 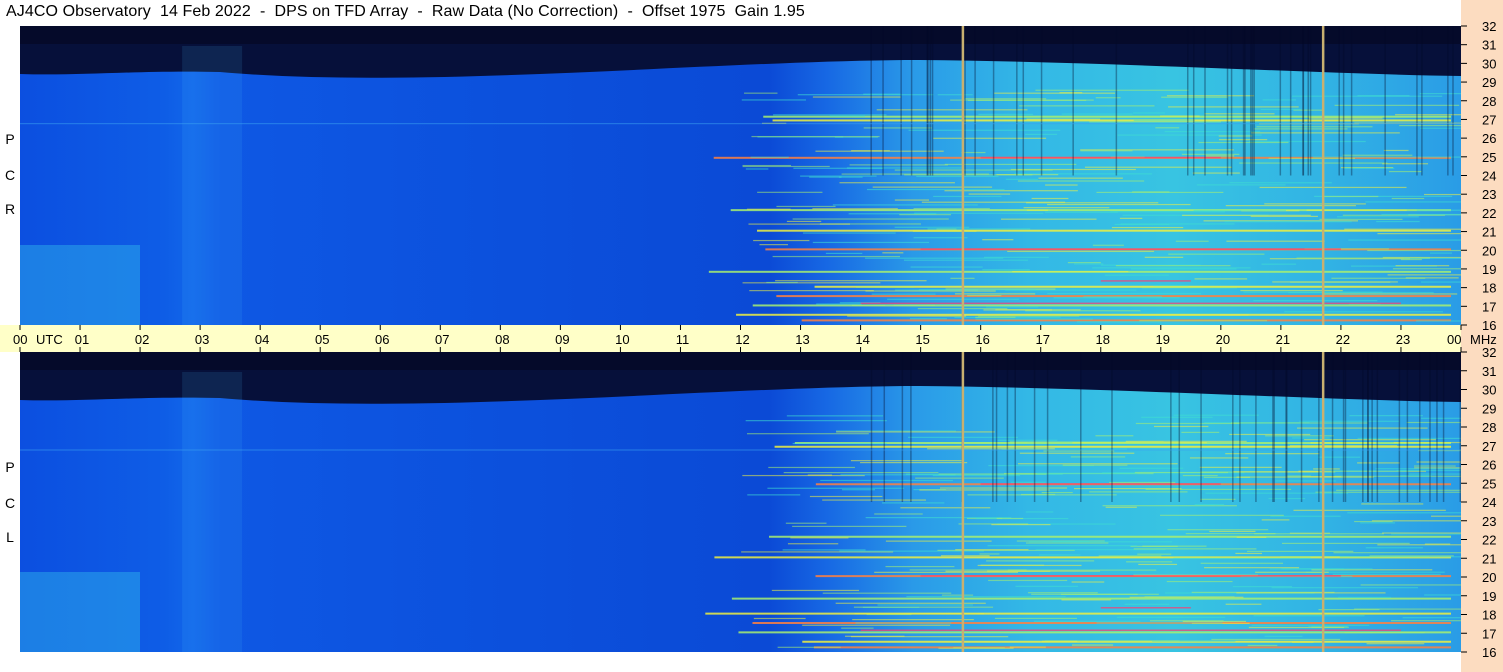 I want to click on rcp-freq-tick-label: 24, so click(x=1489, y=176).